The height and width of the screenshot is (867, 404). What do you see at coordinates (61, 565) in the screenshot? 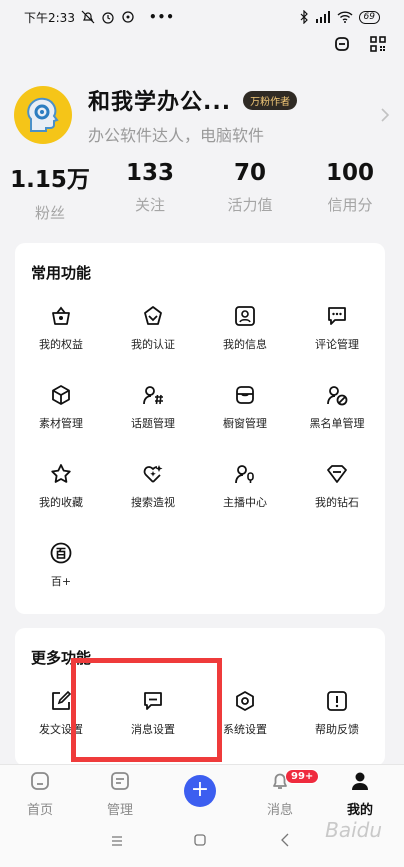
I see `func-bai-plus: 百+` at bounding box center [61, 565].